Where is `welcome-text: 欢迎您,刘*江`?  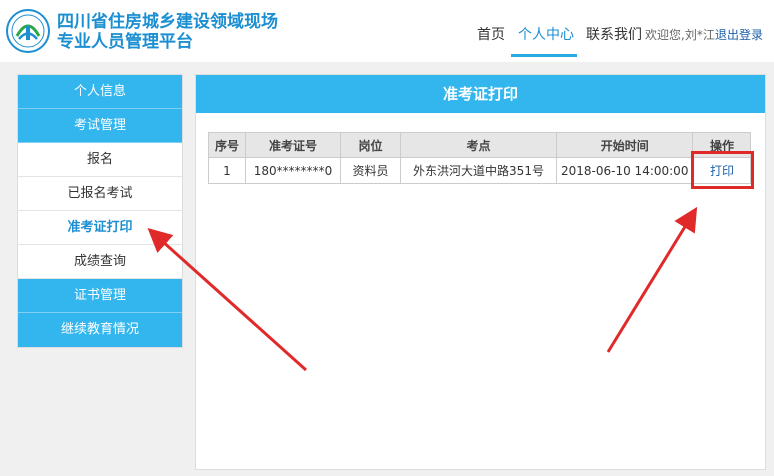 welcome-text: 欢迎您,刘*江 is located at coordinates (680, 35).